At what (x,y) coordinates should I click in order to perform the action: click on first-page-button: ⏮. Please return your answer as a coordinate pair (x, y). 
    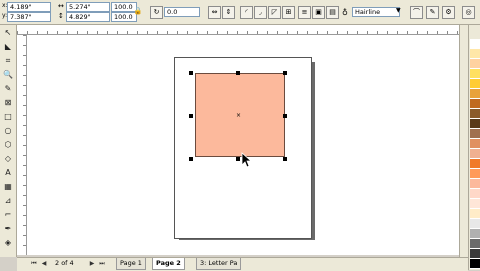
    Looking at the image, I should click on (34, 263).